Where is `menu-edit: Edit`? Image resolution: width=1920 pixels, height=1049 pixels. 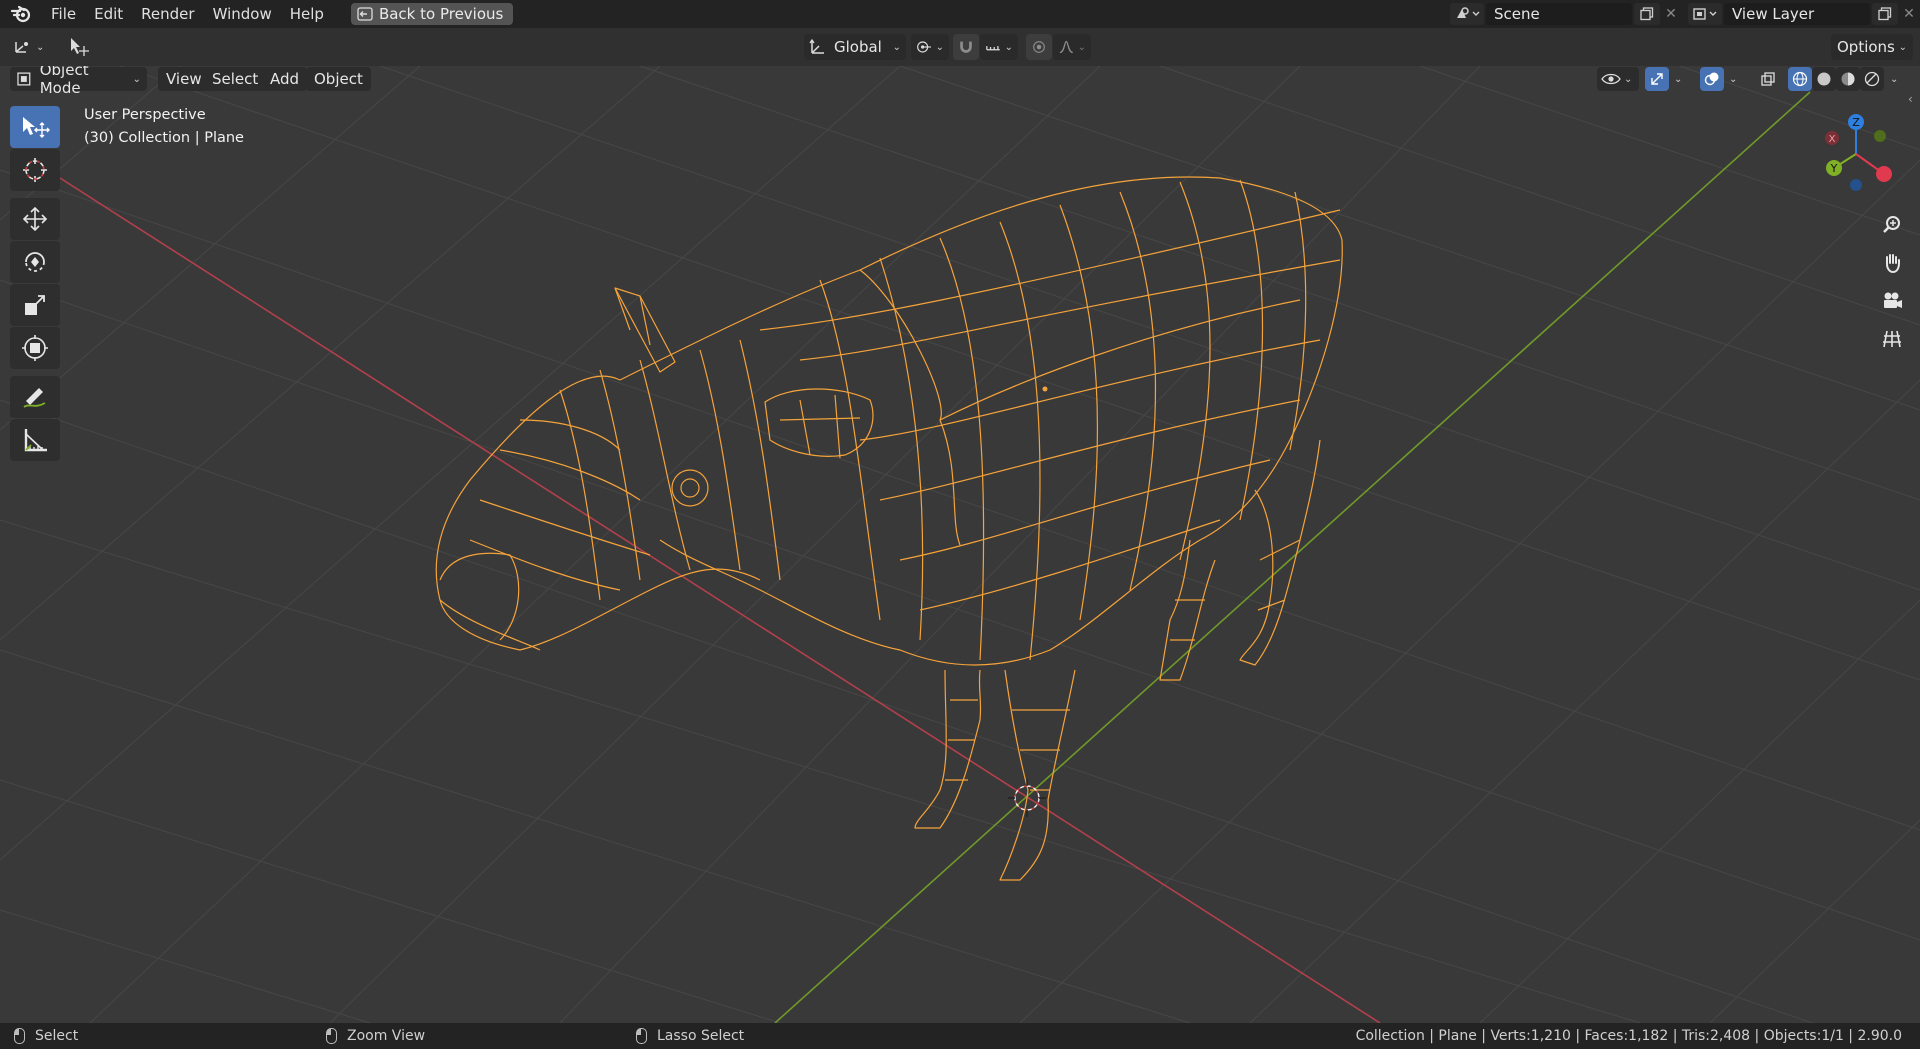 menu-edit: Edit is located at coordinates (108, 14).